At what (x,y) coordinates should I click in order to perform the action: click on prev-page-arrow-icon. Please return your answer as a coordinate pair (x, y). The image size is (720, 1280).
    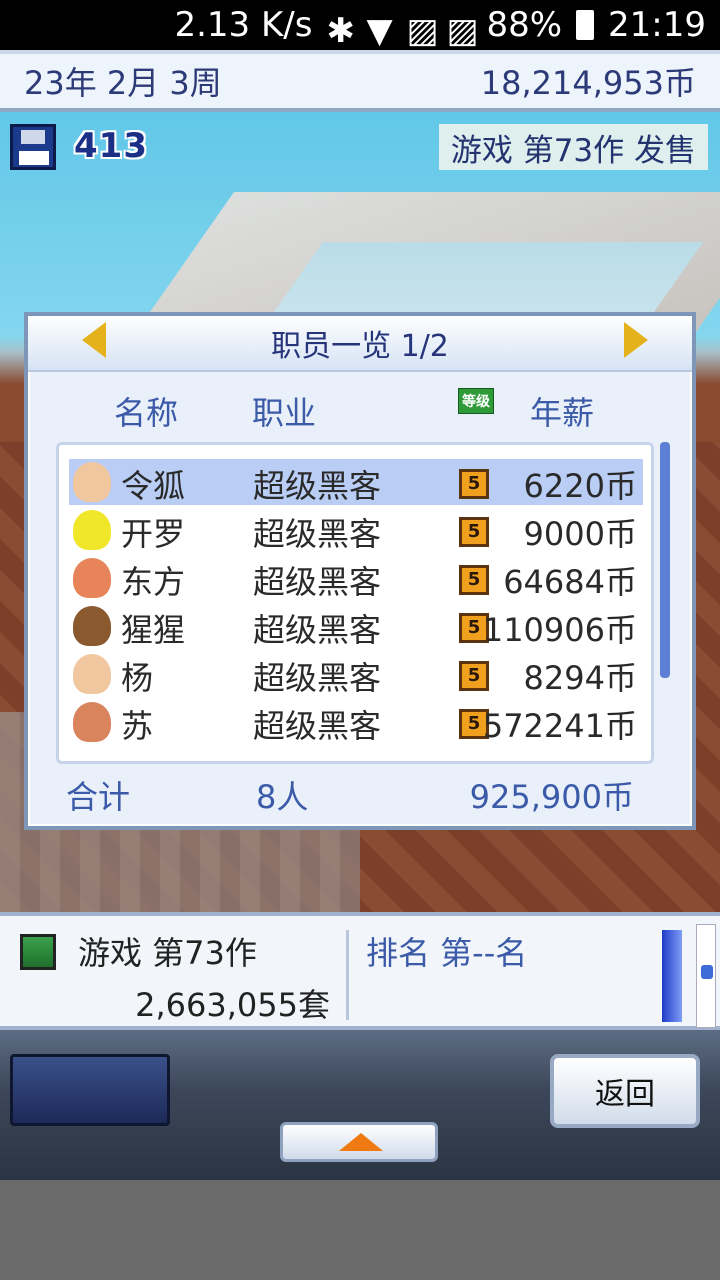
    Looking at the image, I should click on (94, 340).